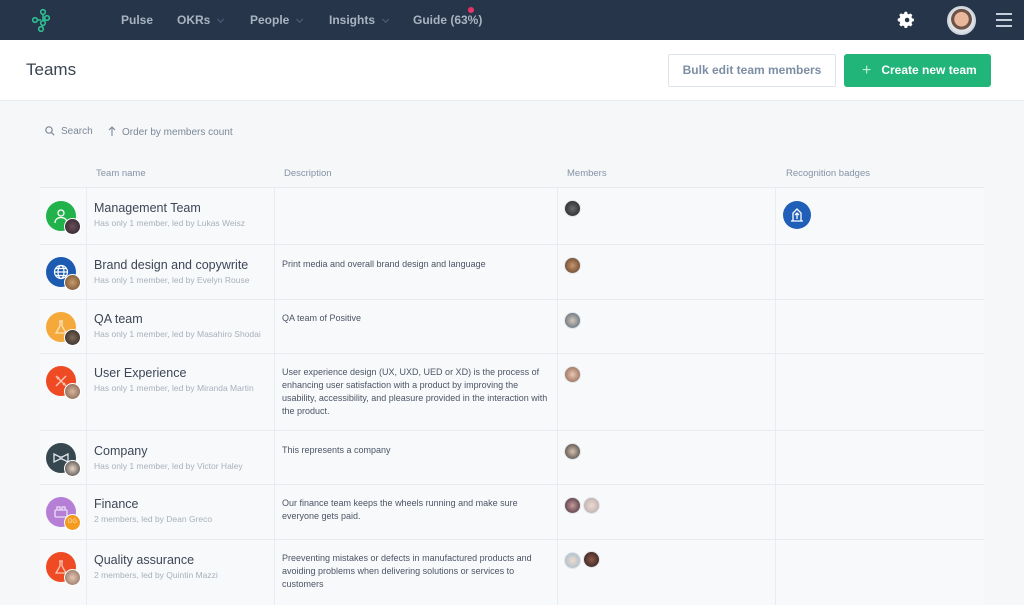 Image resolution: width=1024 pixels, height=605 pixels. Describe the element at coordinates (116, 504) in the screenshot. I see `team-name: Finance` at that location.